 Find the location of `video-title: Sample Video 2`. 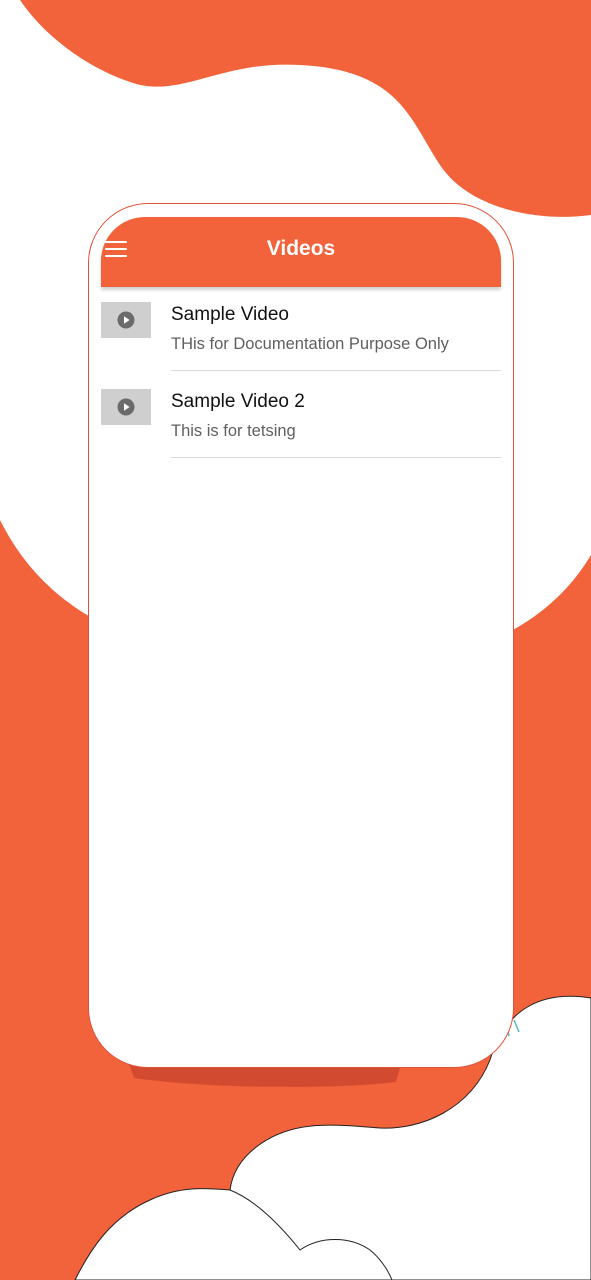

video-title: Sample Video 2 is located at coordinates (238, 401).